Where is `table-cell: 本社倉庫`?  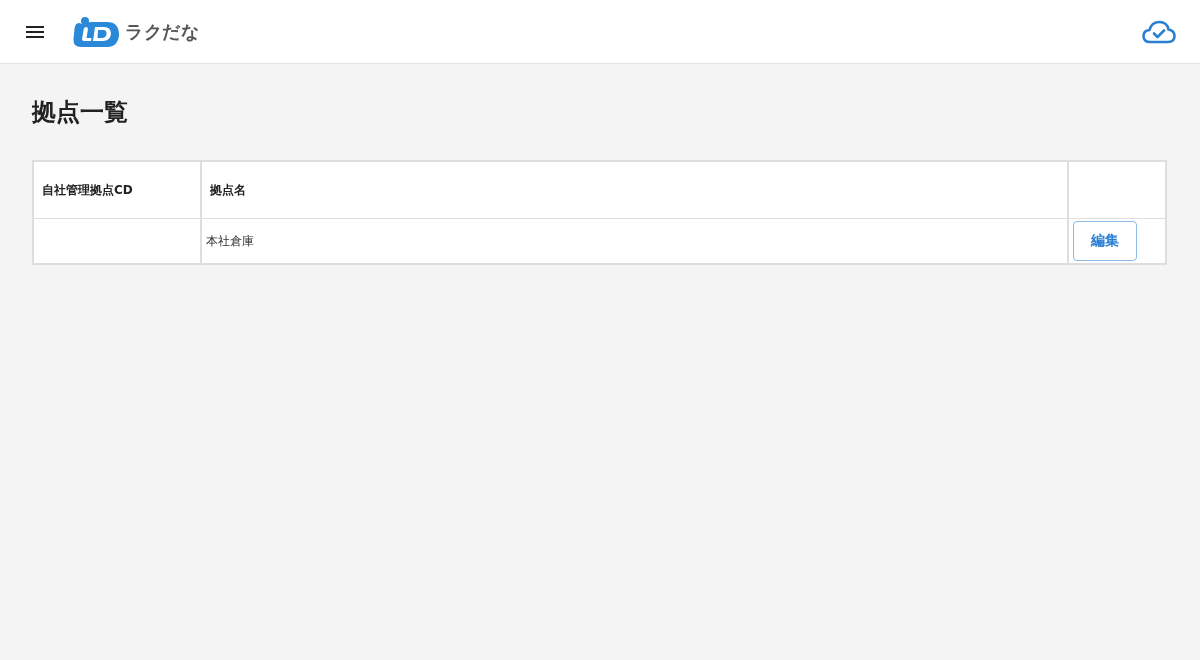 table-cell: 本社倉庫 is located at coordinates (634, 241).